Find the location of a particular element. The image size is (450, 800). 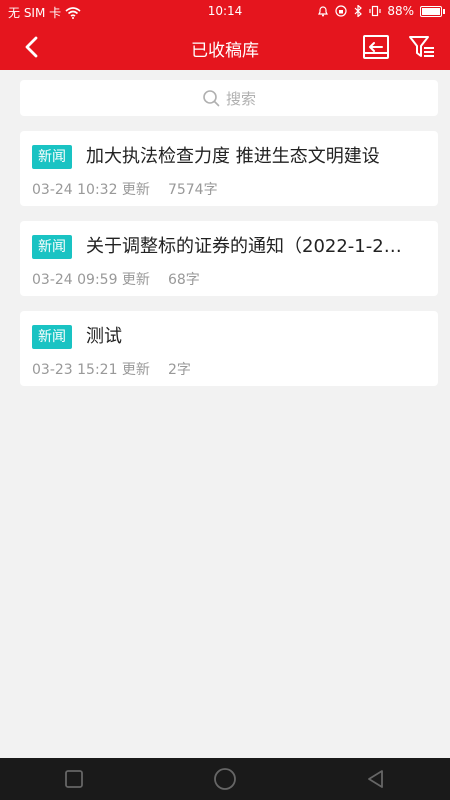

item-meta: 03-23 15:21 更新 2字 is located at coordinates (111, 369).